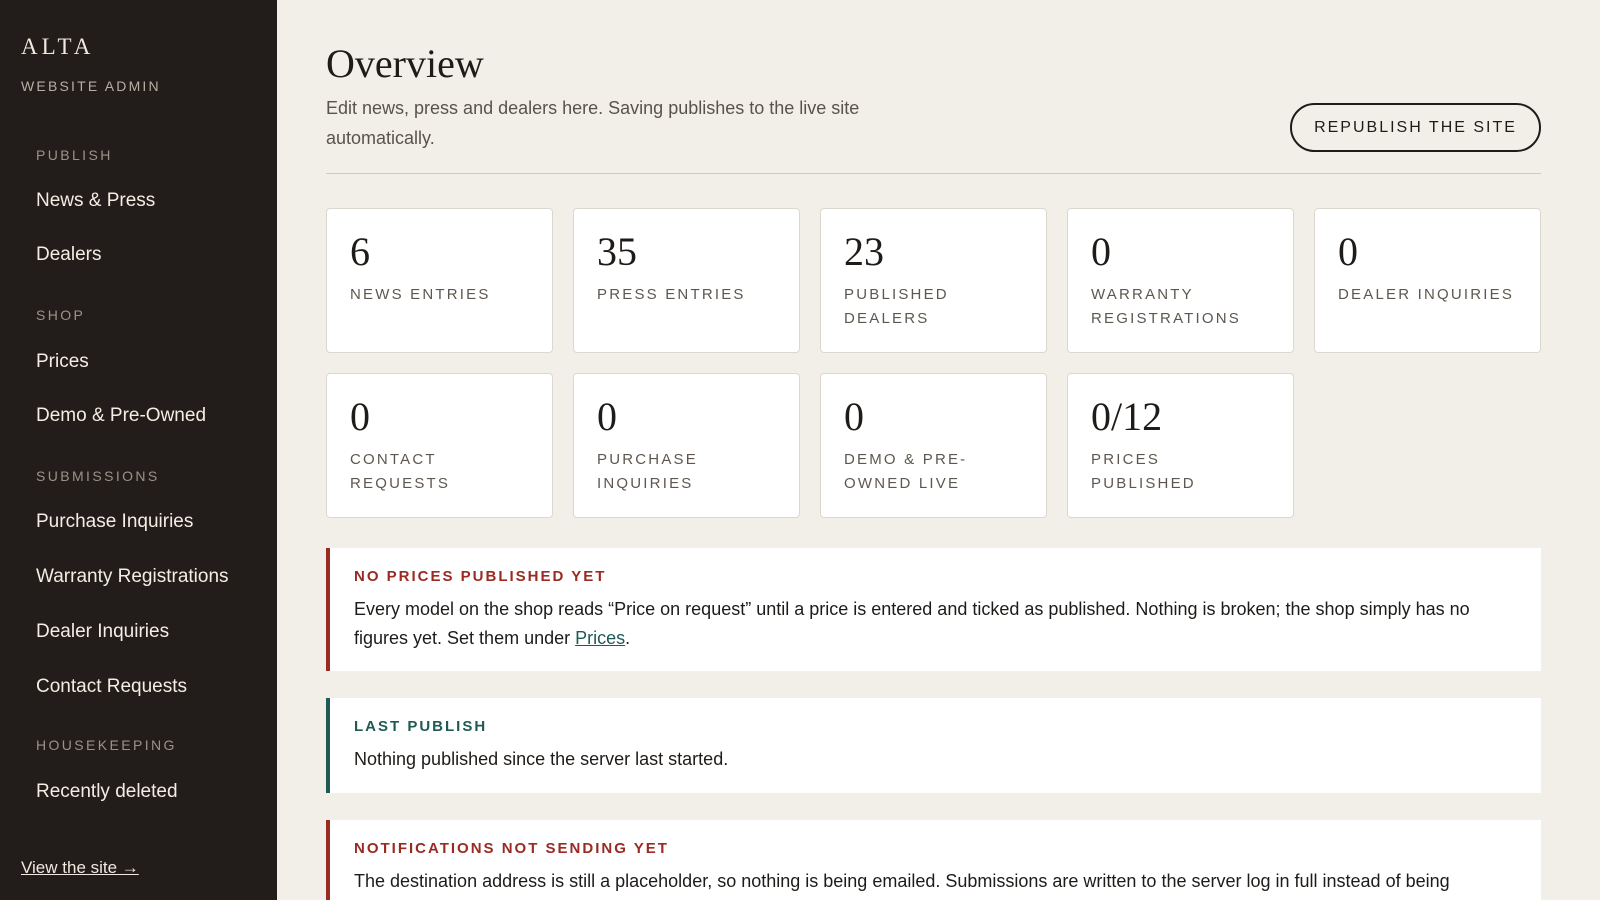  I want to click on nav-section-housekeeping: HOUSEKEEPING, so click(106, 745).